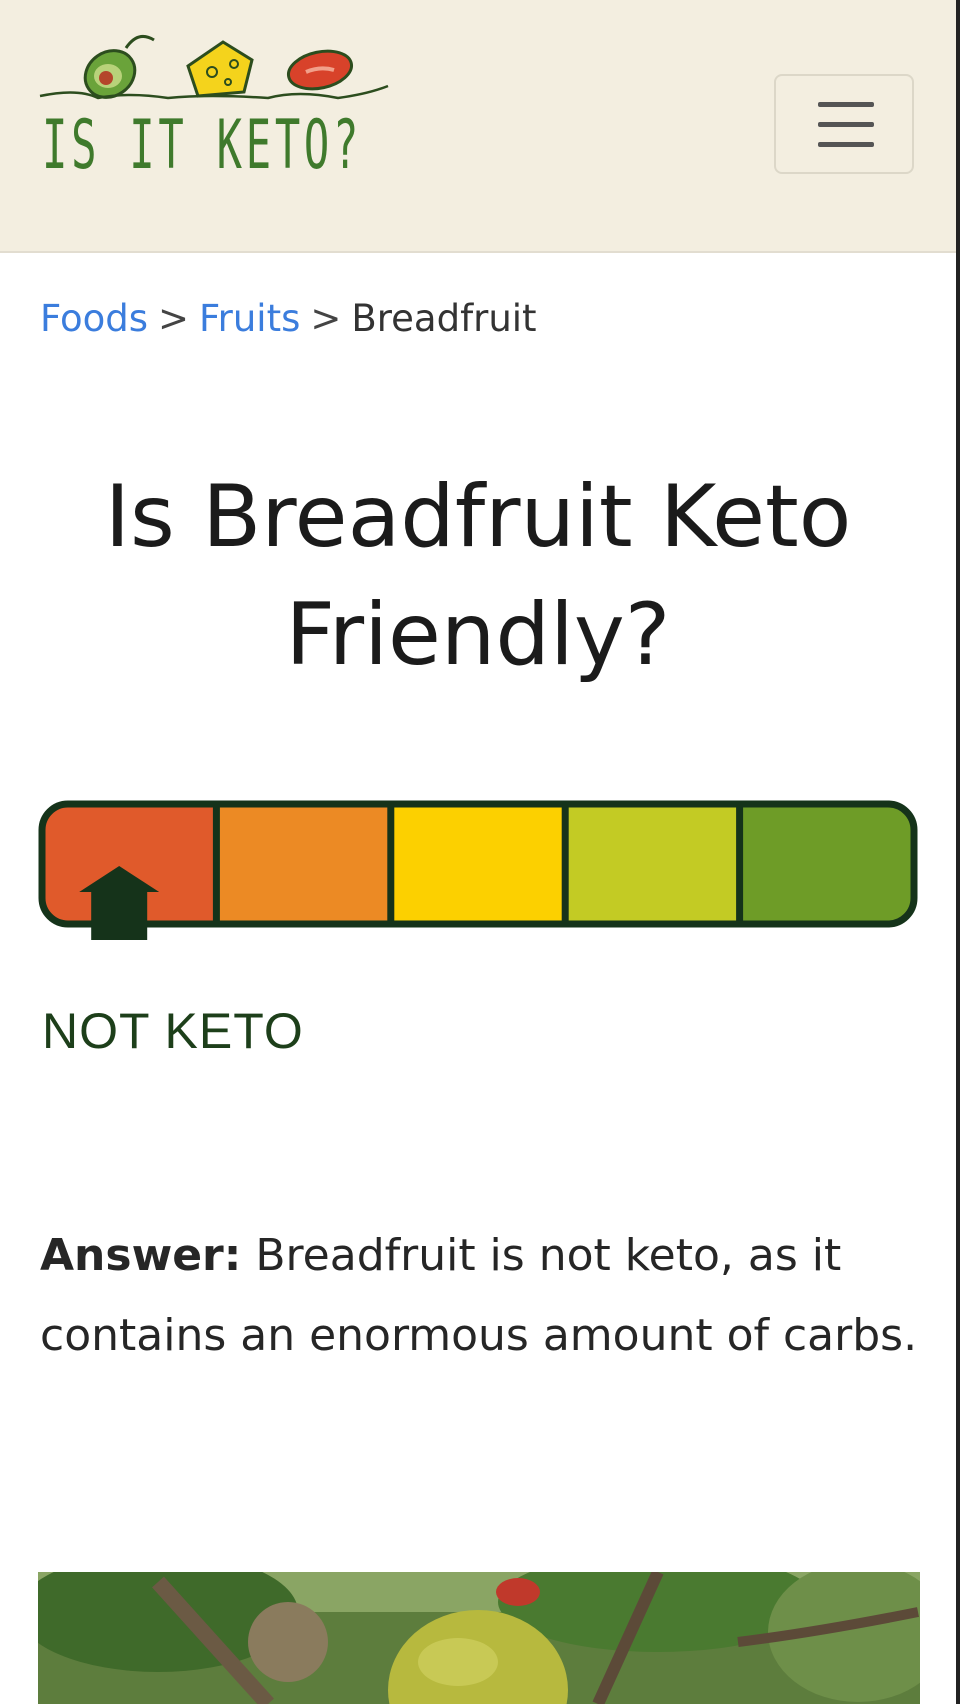 The height and width of the screenshot is (1704, 960). What do you see at coordinates (141, 1255) in the screenshot?
I see `answer-label: Answer:` at bounding box center [141, 1255].